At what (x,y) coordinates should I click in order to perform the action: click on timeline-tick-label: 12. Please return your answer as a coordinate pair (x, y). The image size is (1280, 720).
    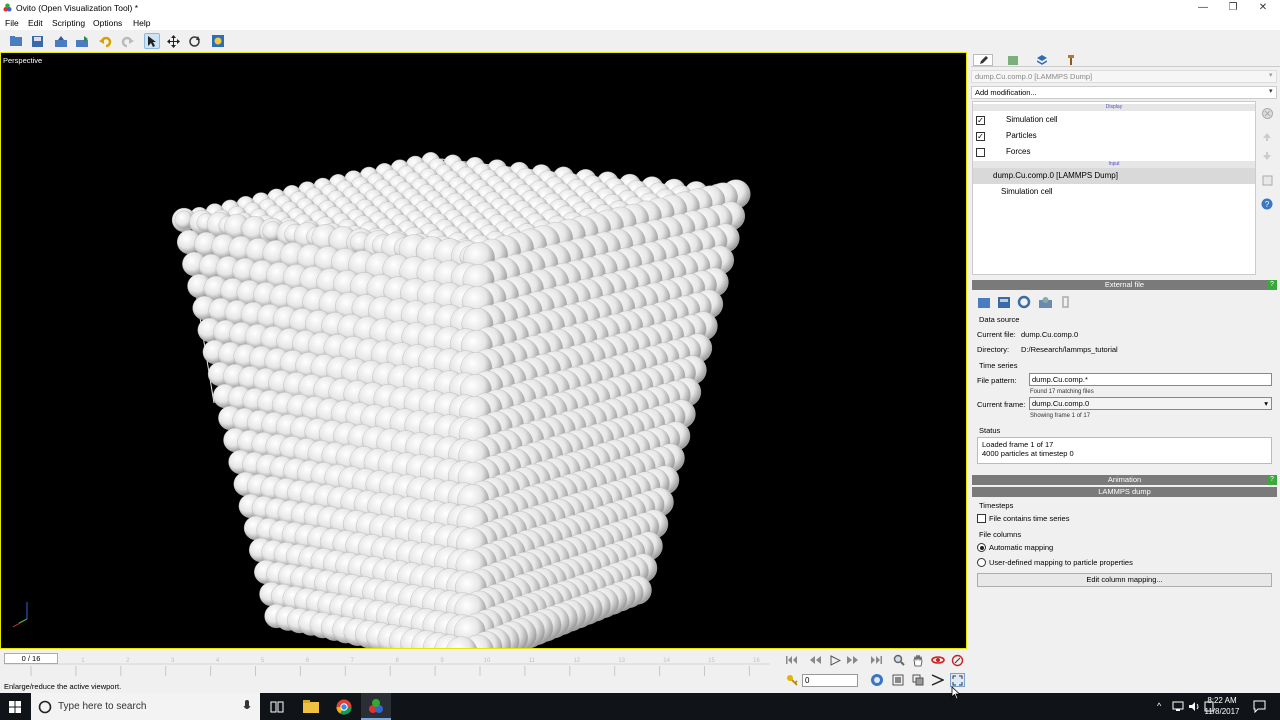
    Looking at the image, I should click on (576, 661).